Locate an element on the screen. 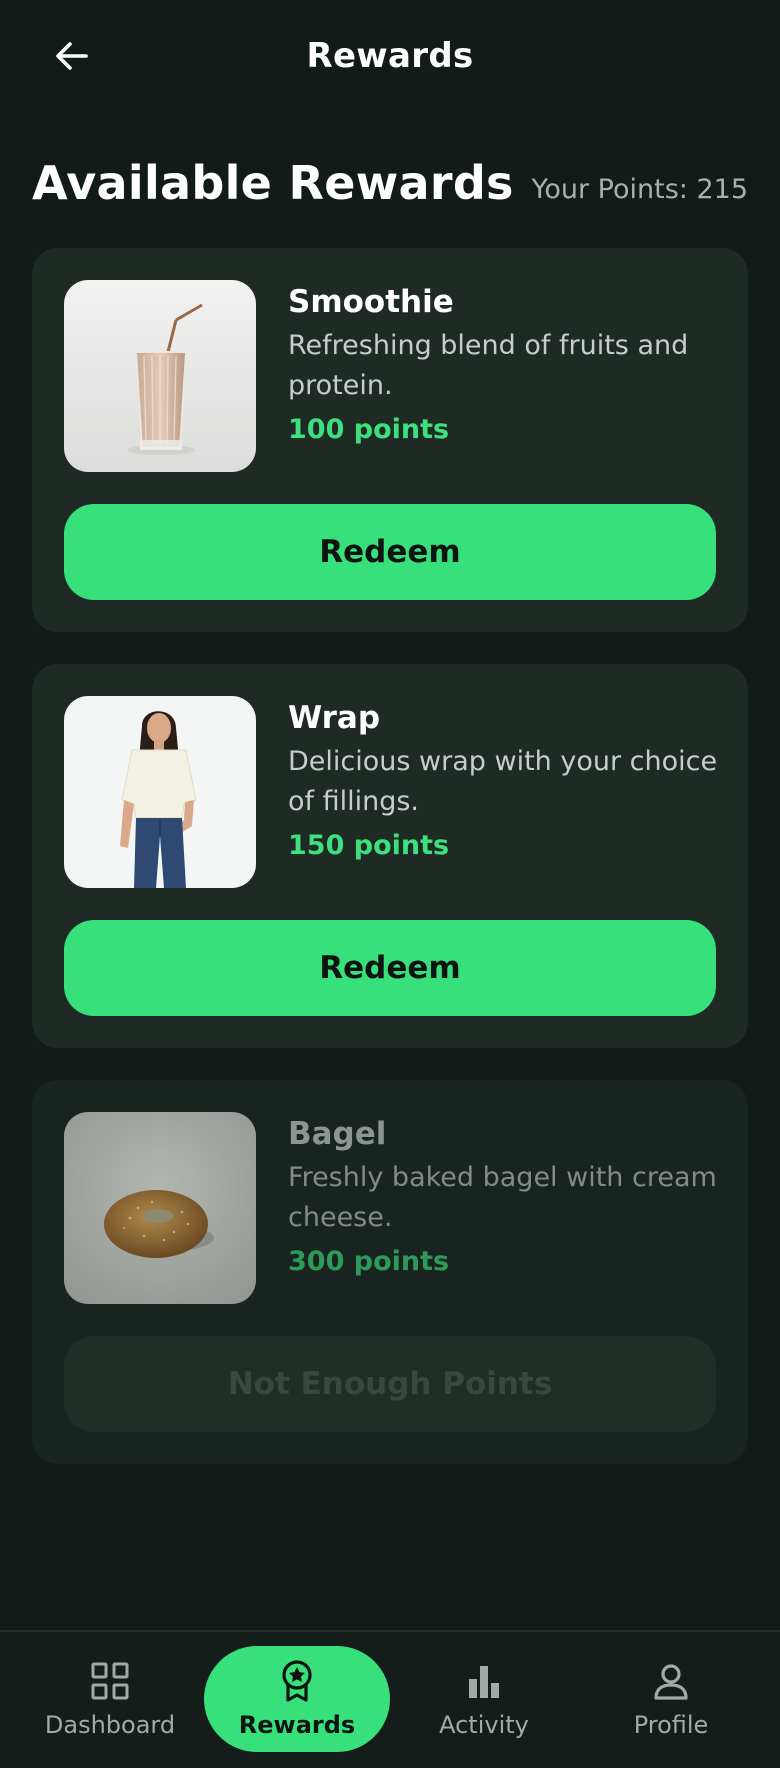 The image size is (780, 1768). not-enough-points-button: Not Enough Points is located at coordinates (390, 1384).